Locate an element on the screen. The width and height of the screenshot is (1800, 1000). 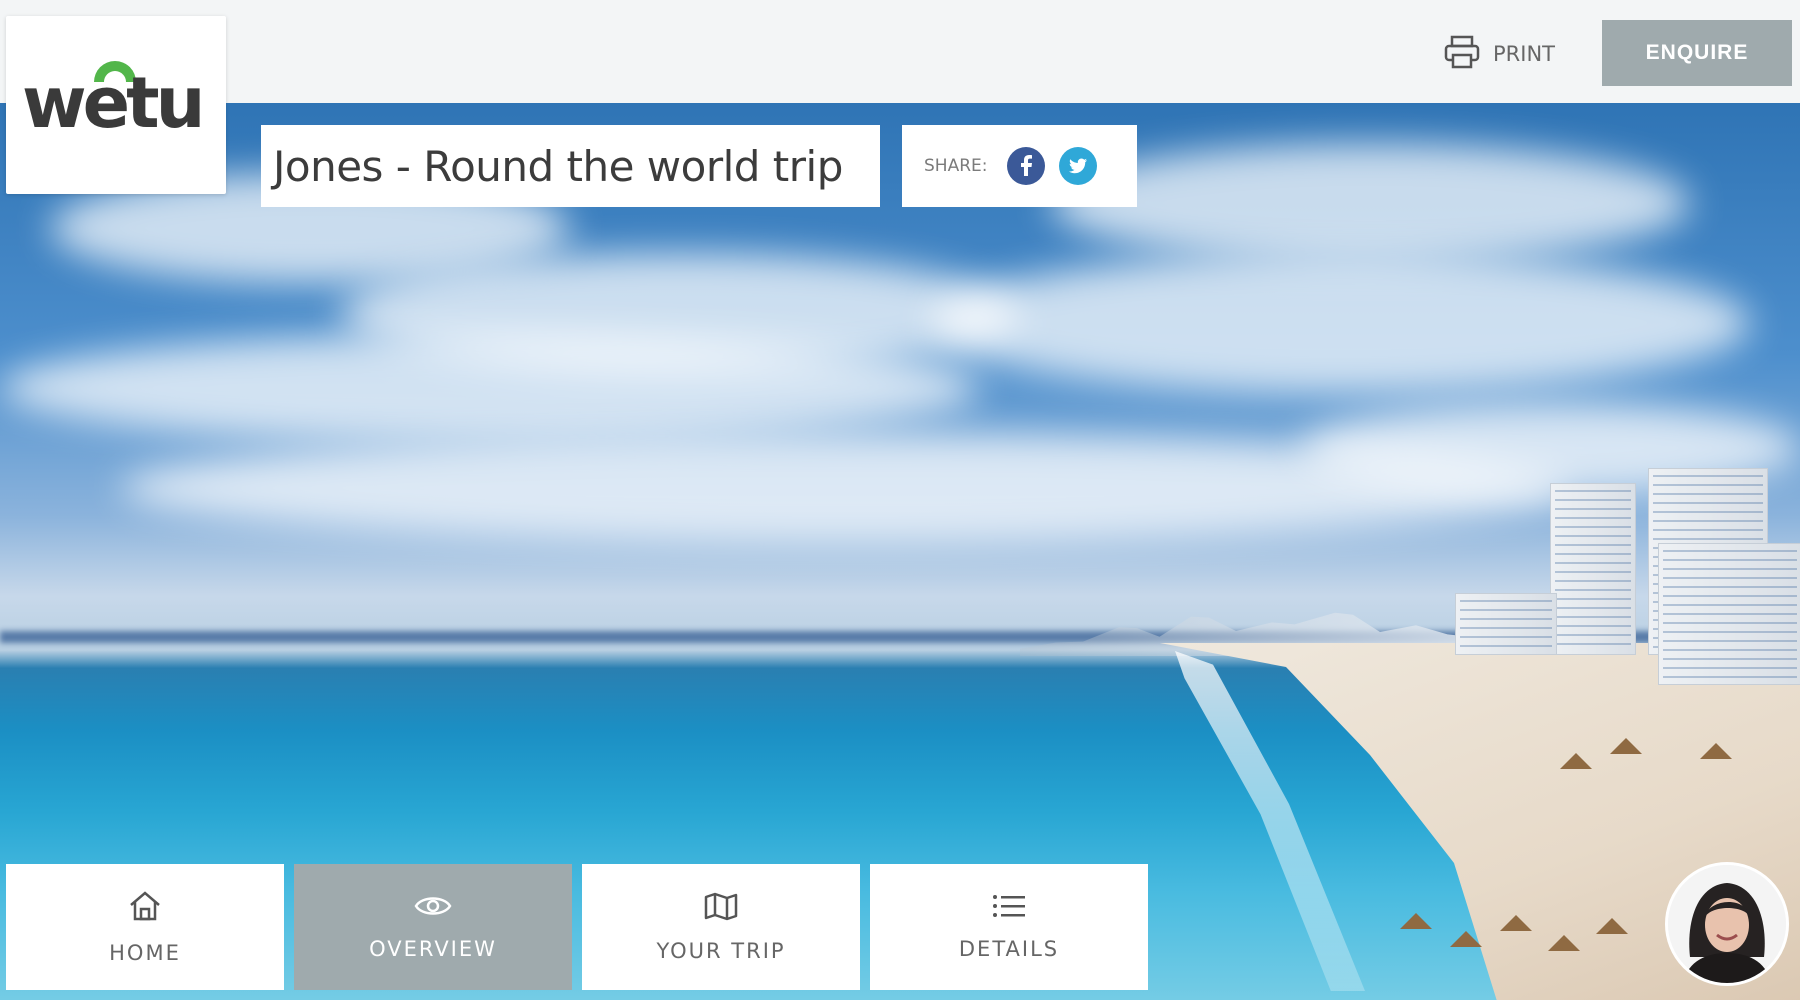
nav-home-label: HOME is located at coordinates (145, 953).